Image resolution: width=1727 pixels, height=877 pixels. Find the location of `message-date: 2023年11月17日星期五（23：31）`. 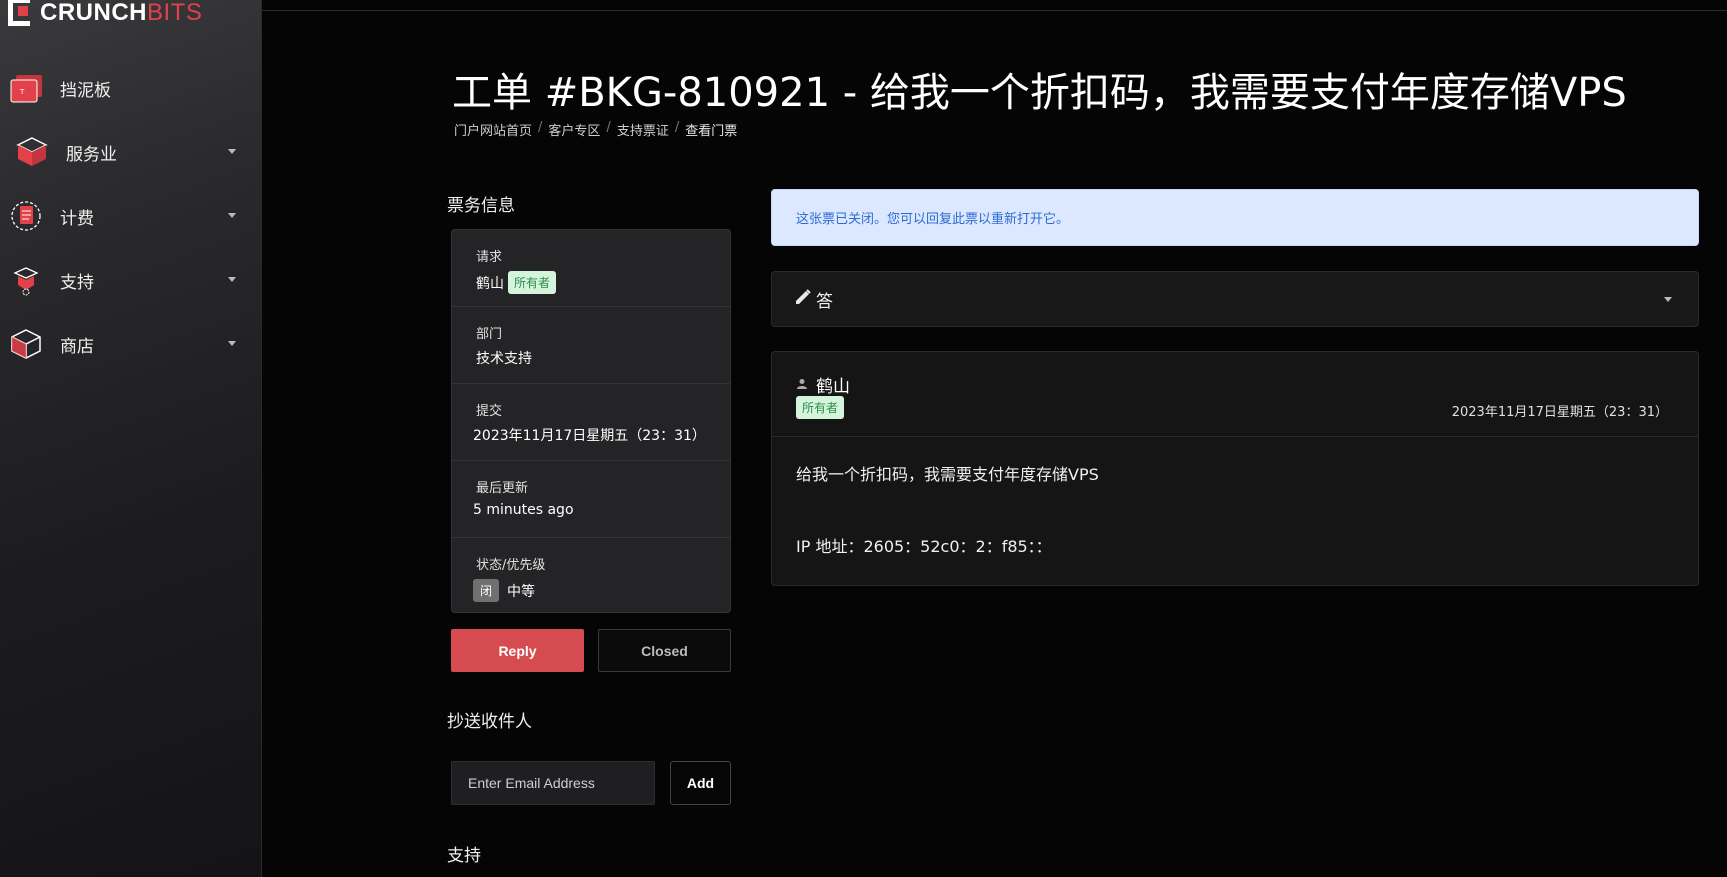

message-date: 2023年11月17日星期五（23：31） is located at coordinates (1559, 412).